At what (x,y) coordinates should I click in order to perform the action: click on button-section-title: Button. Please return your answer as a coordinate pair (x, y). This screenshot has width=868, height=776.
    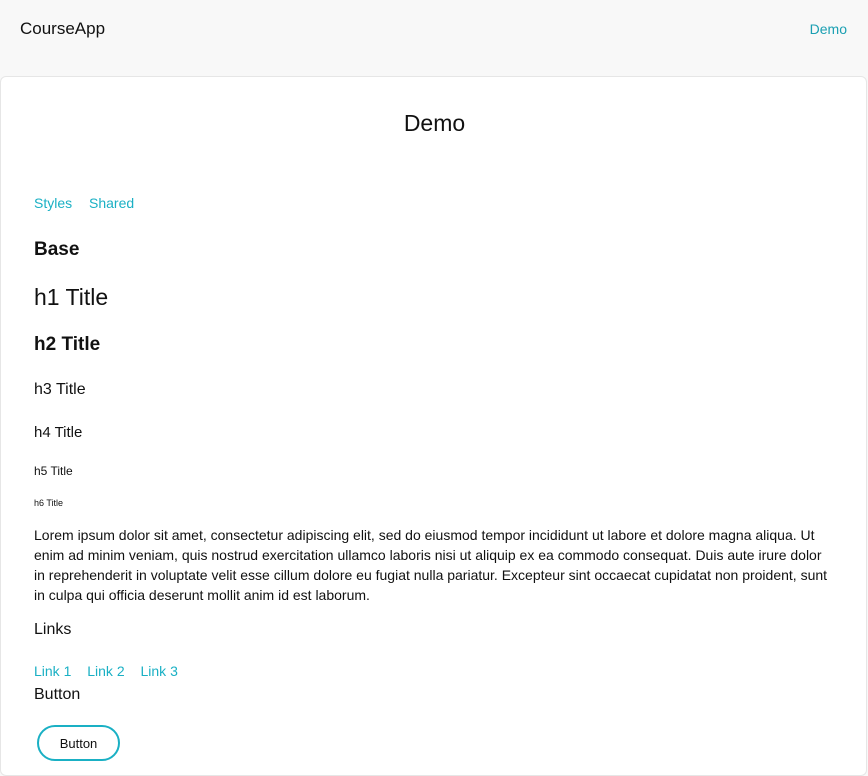
    Looking at the image, I should click on (57, 694).